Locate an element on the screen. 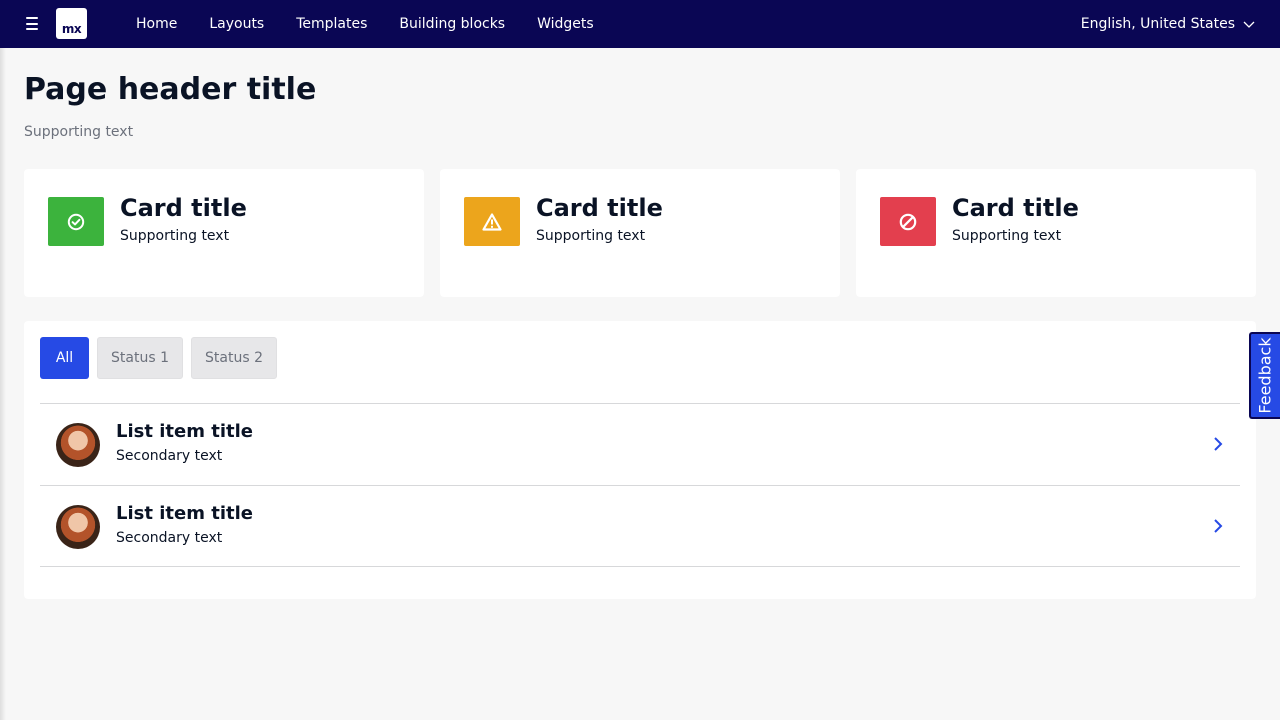  hamburger-menu-icon is located at coordinates (32, 23).